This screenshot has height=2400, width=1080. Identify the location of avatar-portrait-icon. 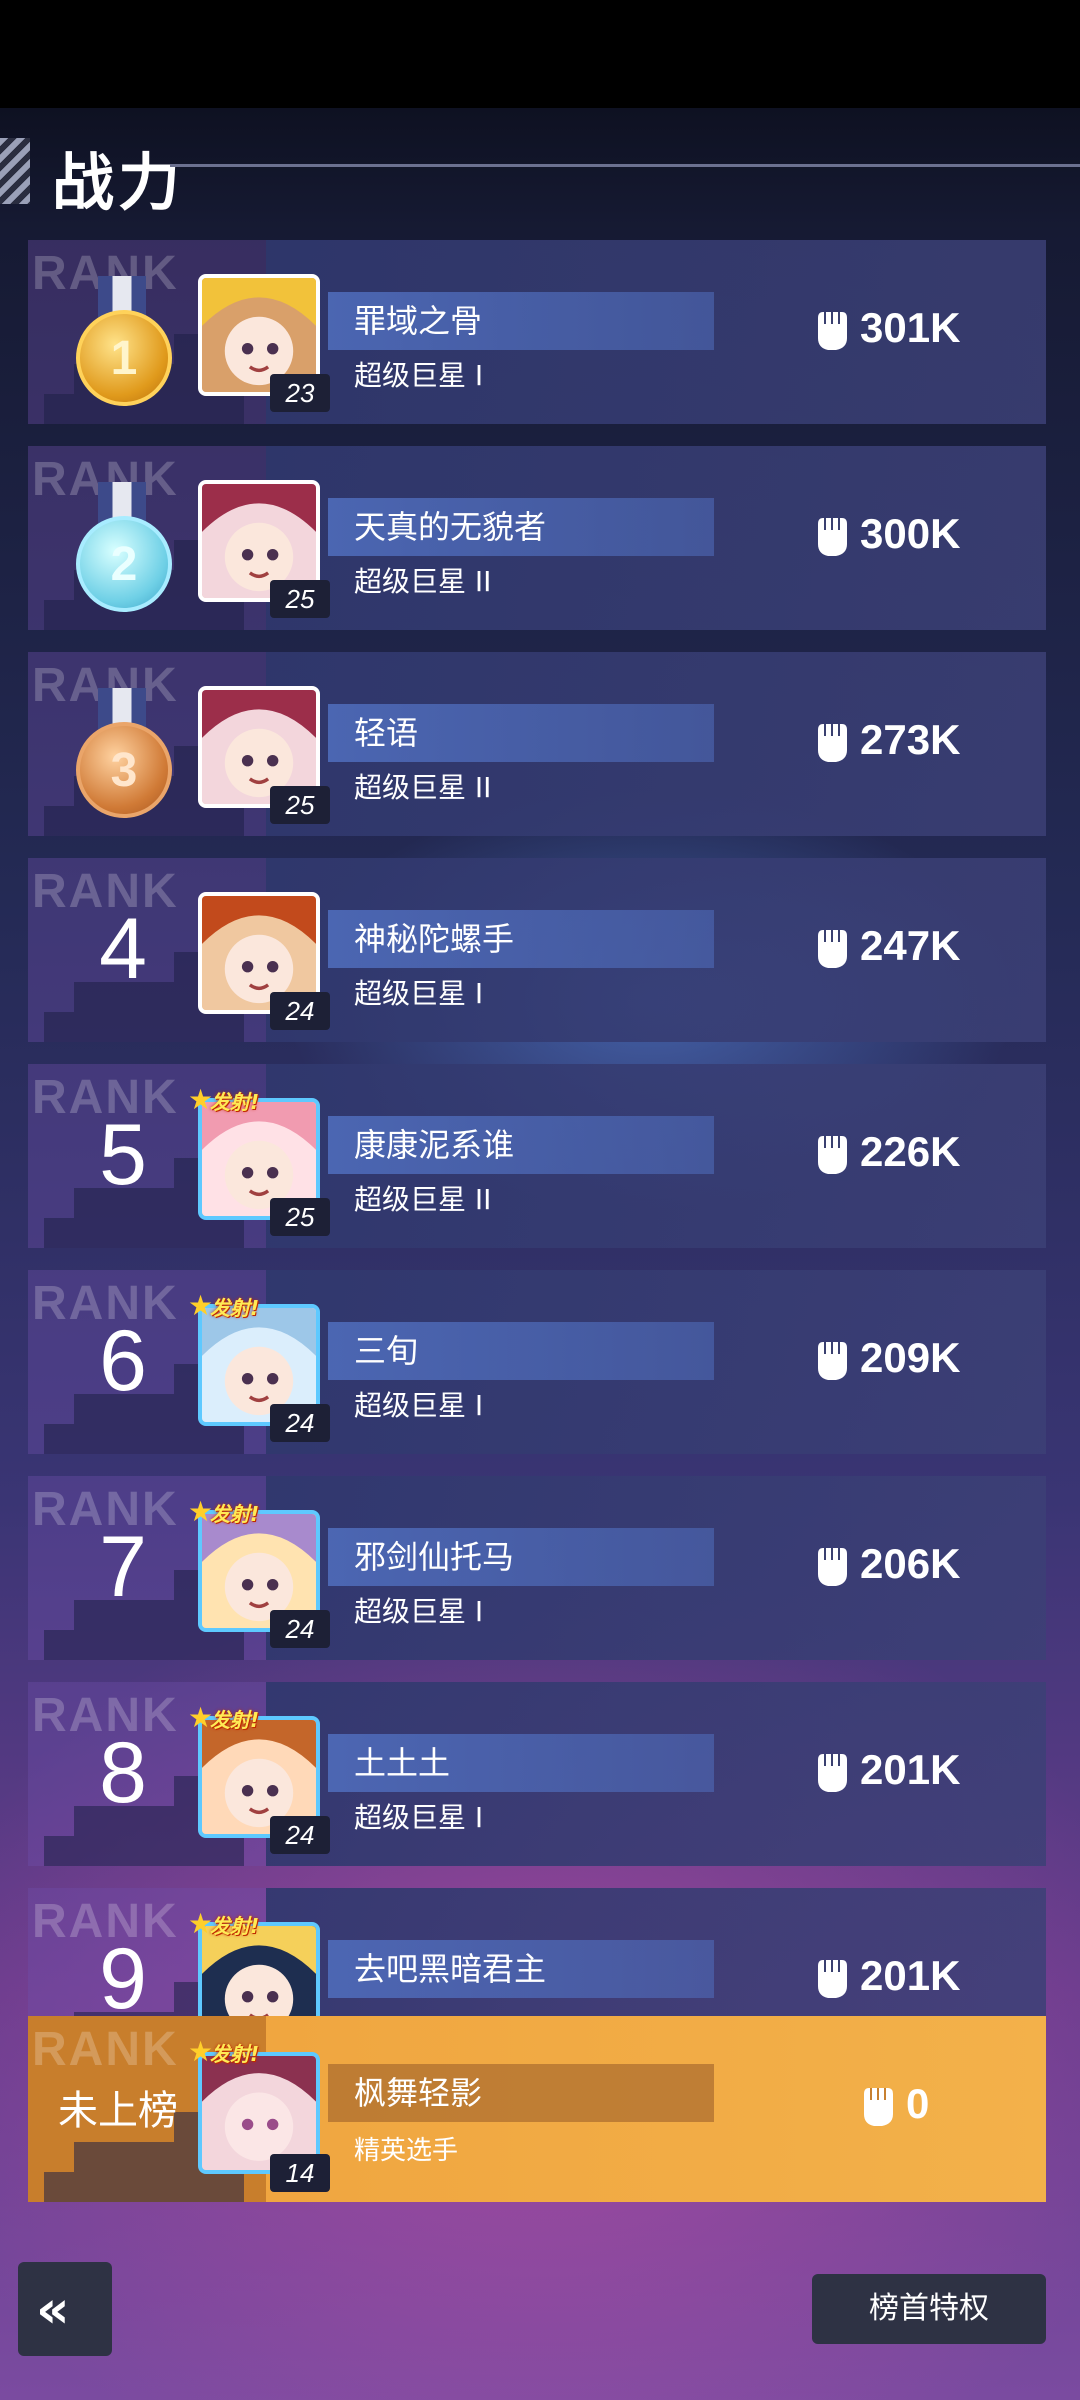
(259, 2113).